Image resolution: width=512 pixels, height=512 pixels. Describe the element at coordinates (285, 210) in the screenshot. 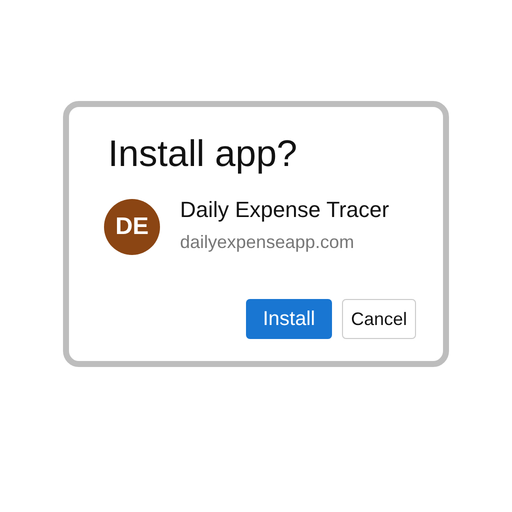

I see `app-name: Daily Expense Tracer` at that location.